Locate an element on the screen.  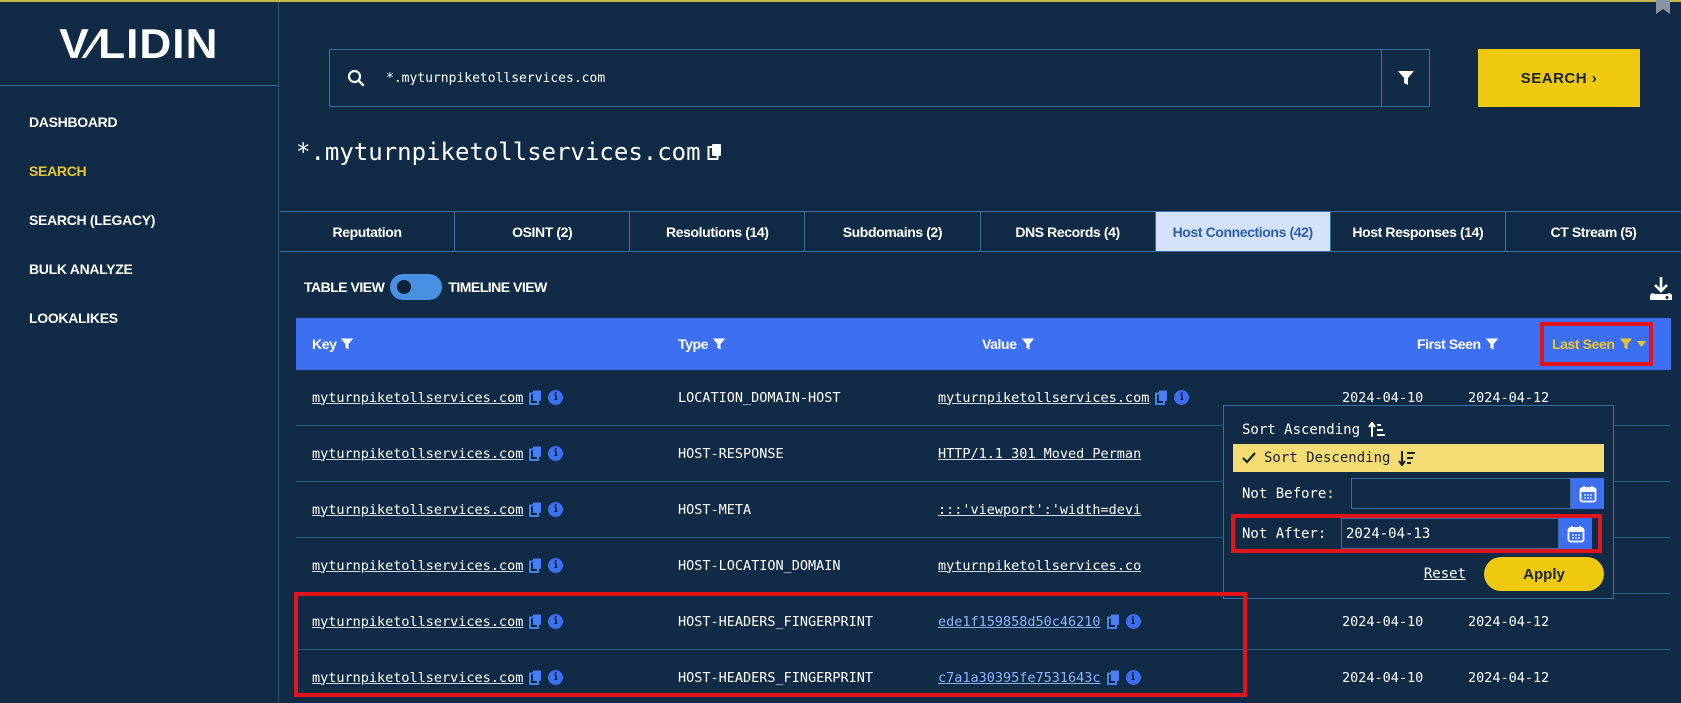
tab-dns-records: DNS Records (4) is located at coordinates (1068, 231).